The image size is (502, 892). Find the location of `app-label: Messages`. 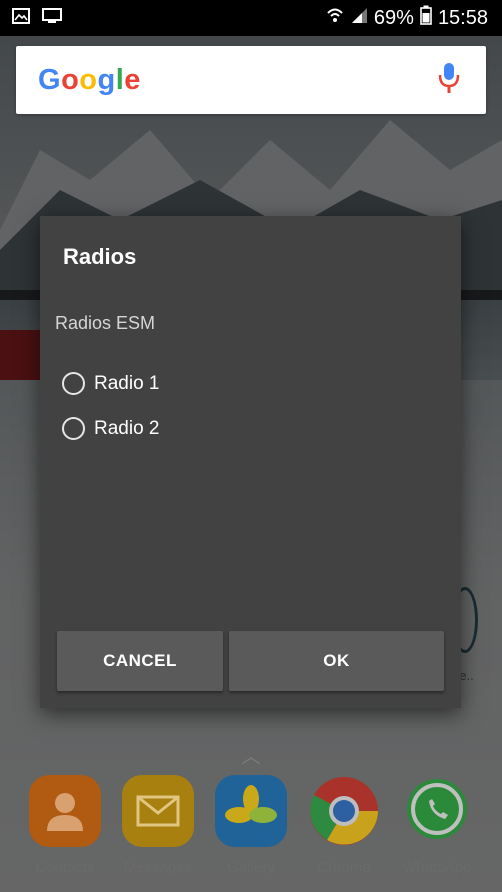

app-label: Messages is located at coordinates (158, 867).